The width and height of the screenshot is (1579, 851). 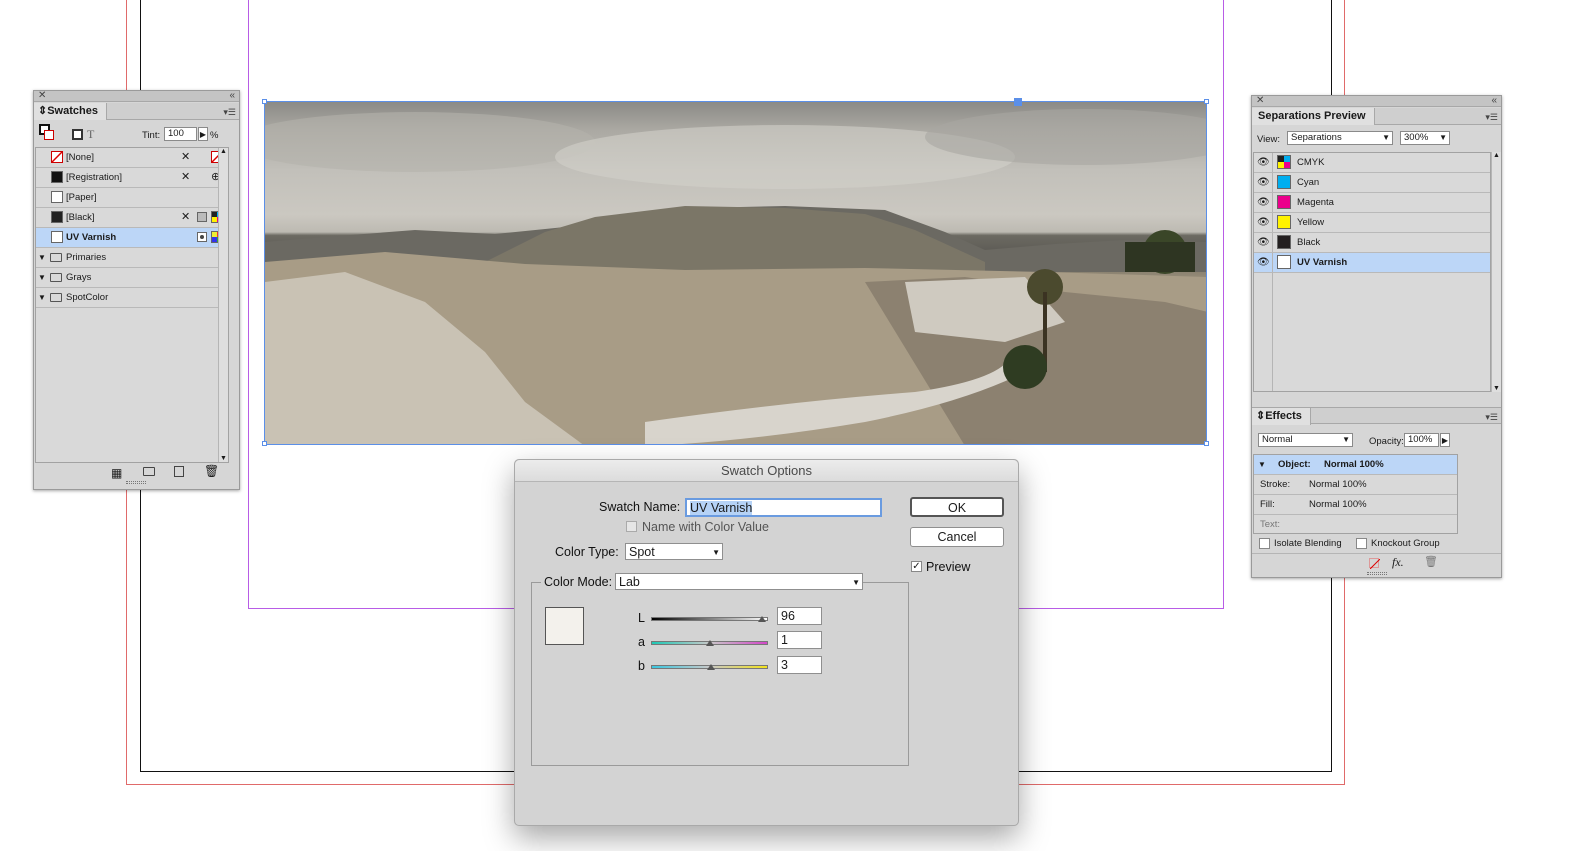 What do you see at coordinates (149, 471) in the screenshot?
I see `new-color-group-icon` at bounding box center [149, 471].